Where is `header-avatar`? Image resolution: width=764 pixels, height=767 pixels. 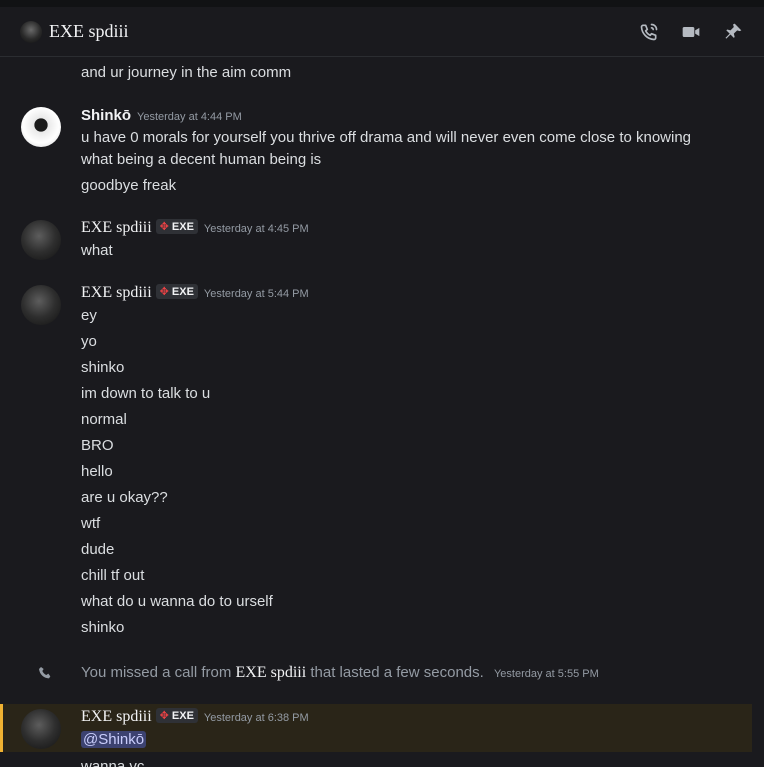
header-avatar is located at coordinates (31, 32).